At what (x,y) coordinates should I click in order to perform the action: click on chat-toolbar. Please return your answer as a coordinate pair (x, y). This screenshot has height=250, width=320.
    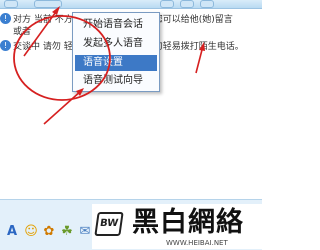
    Looking at the image, I should click on (131, 4).